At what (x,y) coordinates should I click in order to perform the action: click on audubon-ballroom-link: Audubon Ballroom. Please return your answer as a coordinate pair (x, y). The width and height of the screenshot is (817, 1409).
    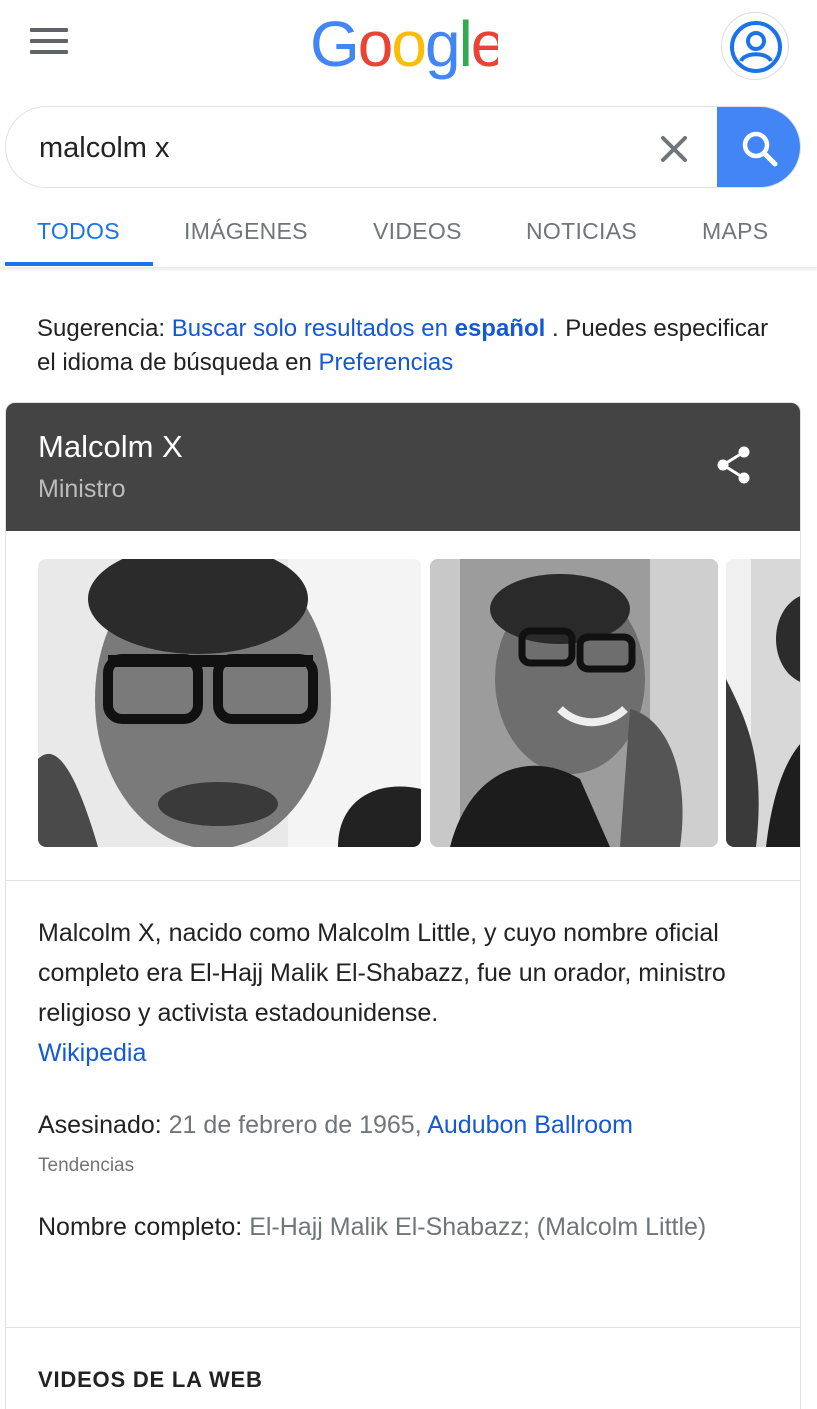
    Looking at the image, I should click on (530, 1125).